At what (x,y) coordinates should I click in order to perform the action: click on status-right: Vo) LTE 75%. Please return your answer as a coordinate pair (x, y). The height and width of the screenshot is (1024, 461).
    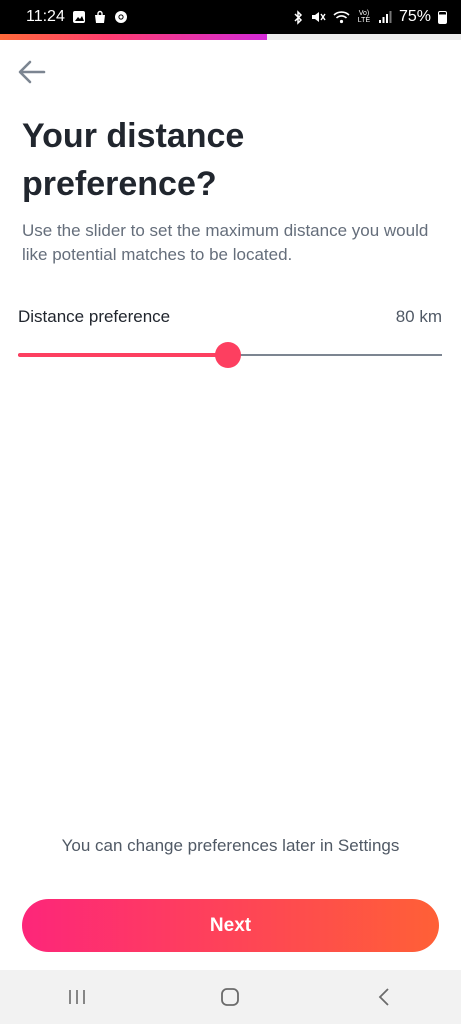
    Looking at the image, I should click on (370, 17).